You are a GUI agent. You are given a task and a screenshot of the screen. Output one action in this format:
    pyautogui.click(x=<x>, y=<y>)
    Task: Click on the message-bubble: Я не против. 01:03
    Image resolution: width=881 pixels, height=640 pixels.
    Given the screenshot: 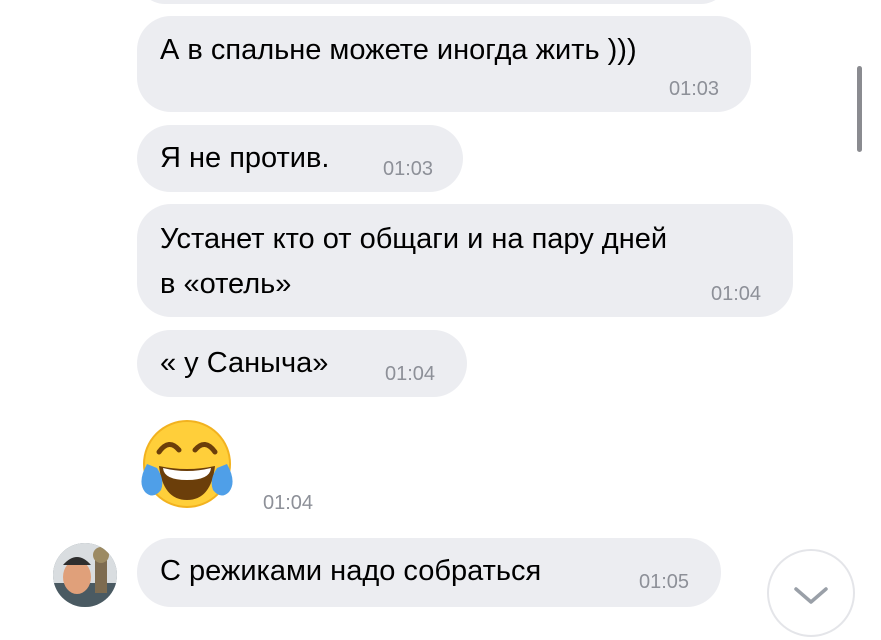 What is the action you would take?
    pyautogui.click(x=300, y=158)
    